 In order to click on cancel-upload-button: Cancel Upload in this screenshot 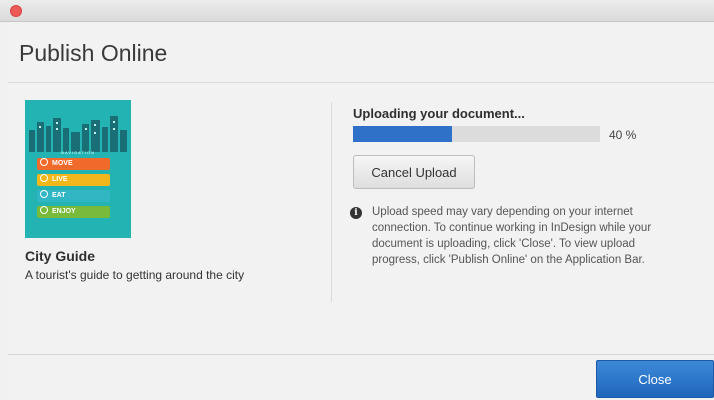, I will do `click(414, 172)`.